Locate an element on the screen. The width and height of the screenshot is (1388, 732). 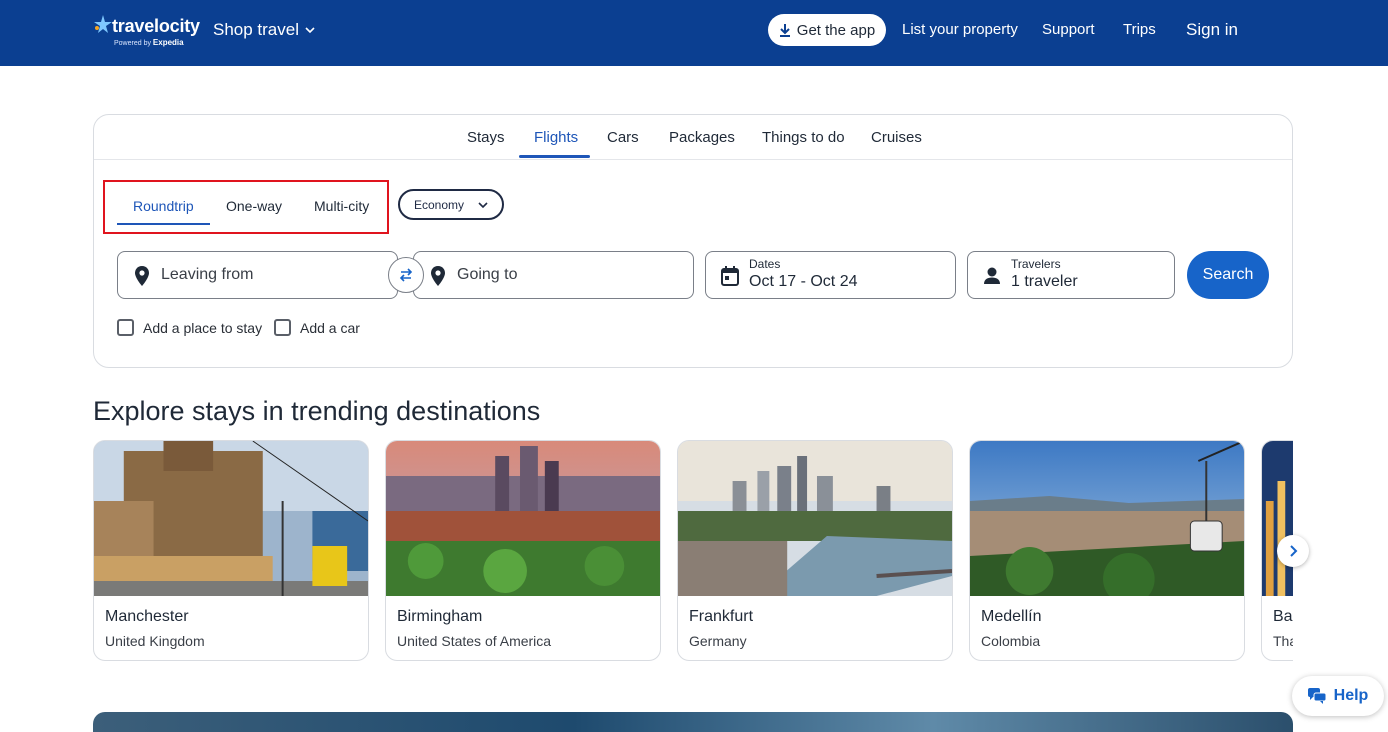
calendar-icon is located at coordinates (730, 276).